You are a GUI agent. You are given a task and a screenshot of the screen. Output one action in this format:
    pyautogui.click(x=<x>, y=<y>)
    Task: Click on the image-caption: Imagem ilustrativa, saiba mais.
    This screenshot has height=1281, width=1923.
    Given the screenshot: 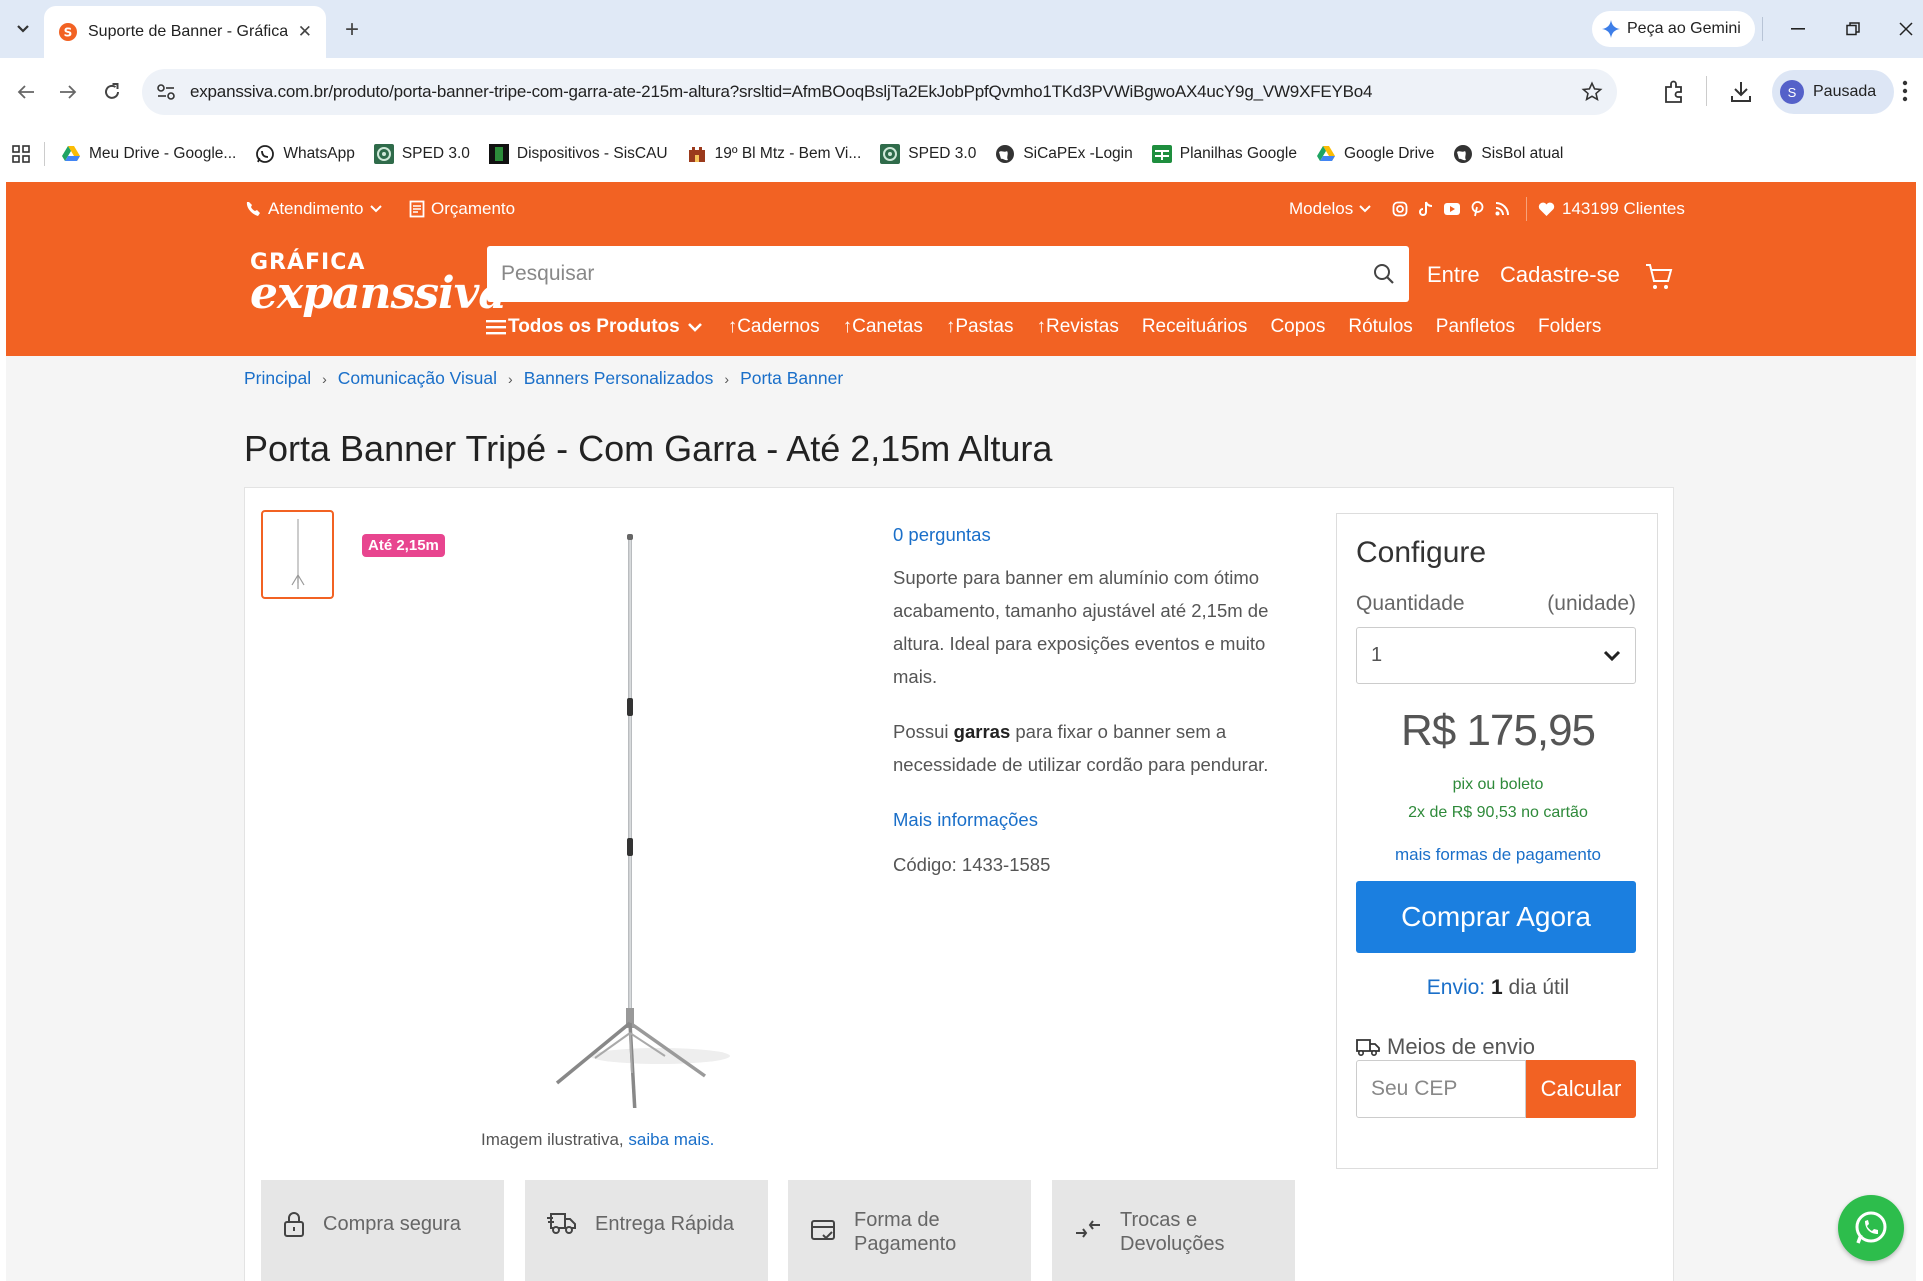 What is the action you would take?
    pyautogui.click(x=597, y=1140)
    